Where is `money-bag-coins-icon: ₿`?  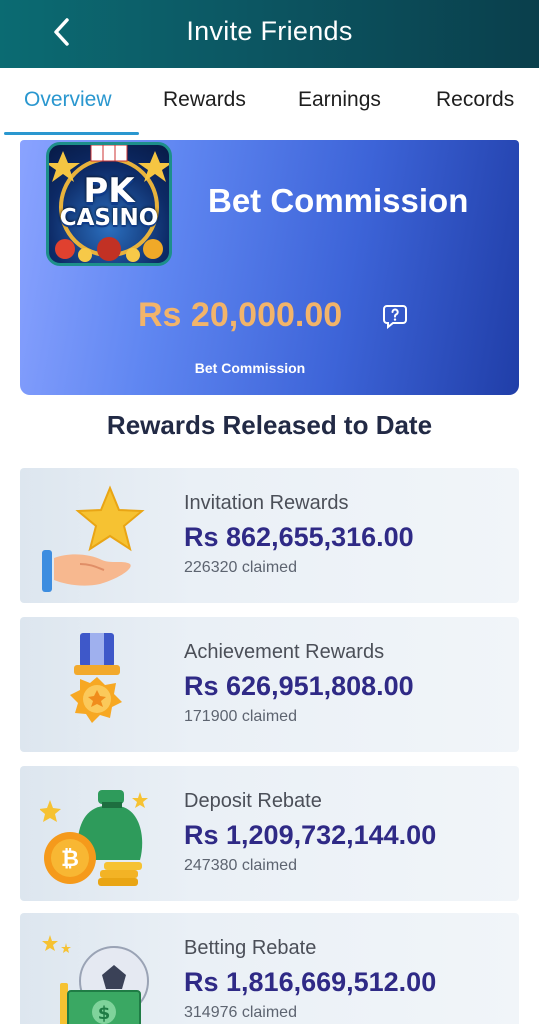 money-bag-coins-icon: ₿ is located at coordinates (94, 838).